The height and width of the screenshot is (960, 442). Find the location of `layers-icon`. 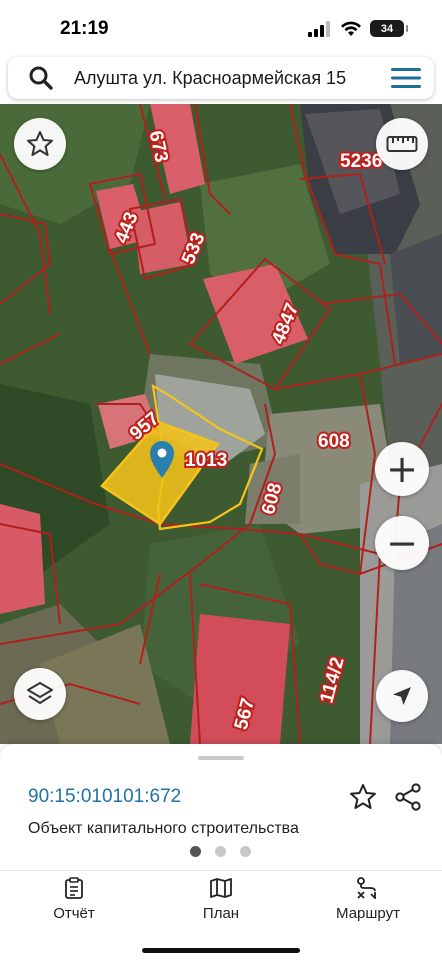

layers-icon is located at coordinates (40, 693).